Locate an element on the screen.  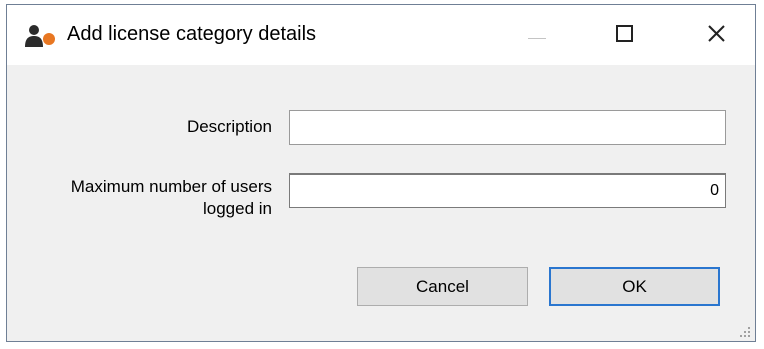
close-icon is located at coordinates (716, 33).